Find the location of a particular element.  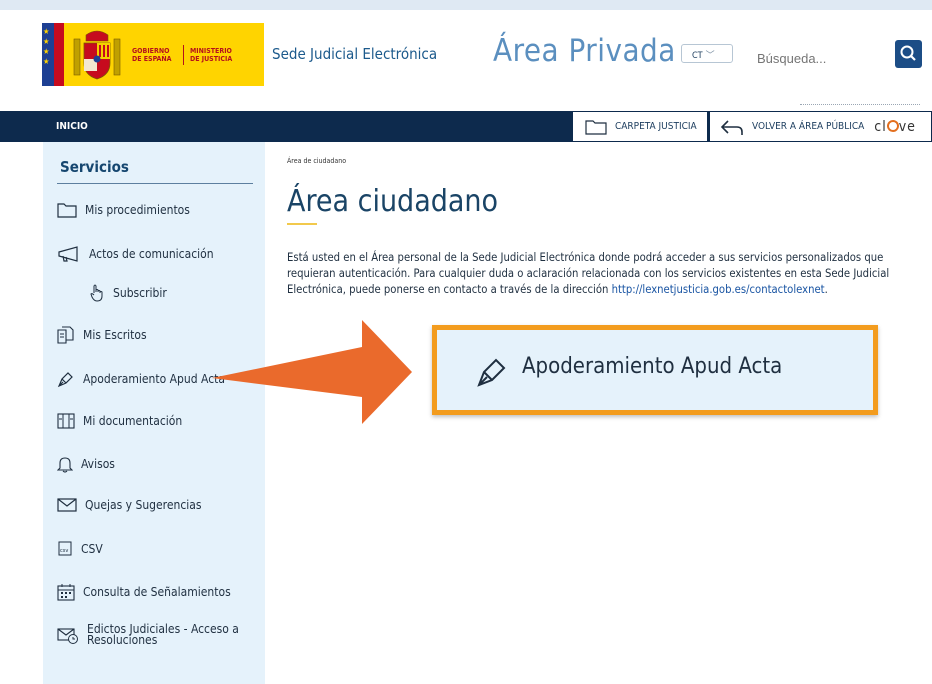

sidebar-item-mi-documentacion: Mi documentación is located at coordinates (119, 421).